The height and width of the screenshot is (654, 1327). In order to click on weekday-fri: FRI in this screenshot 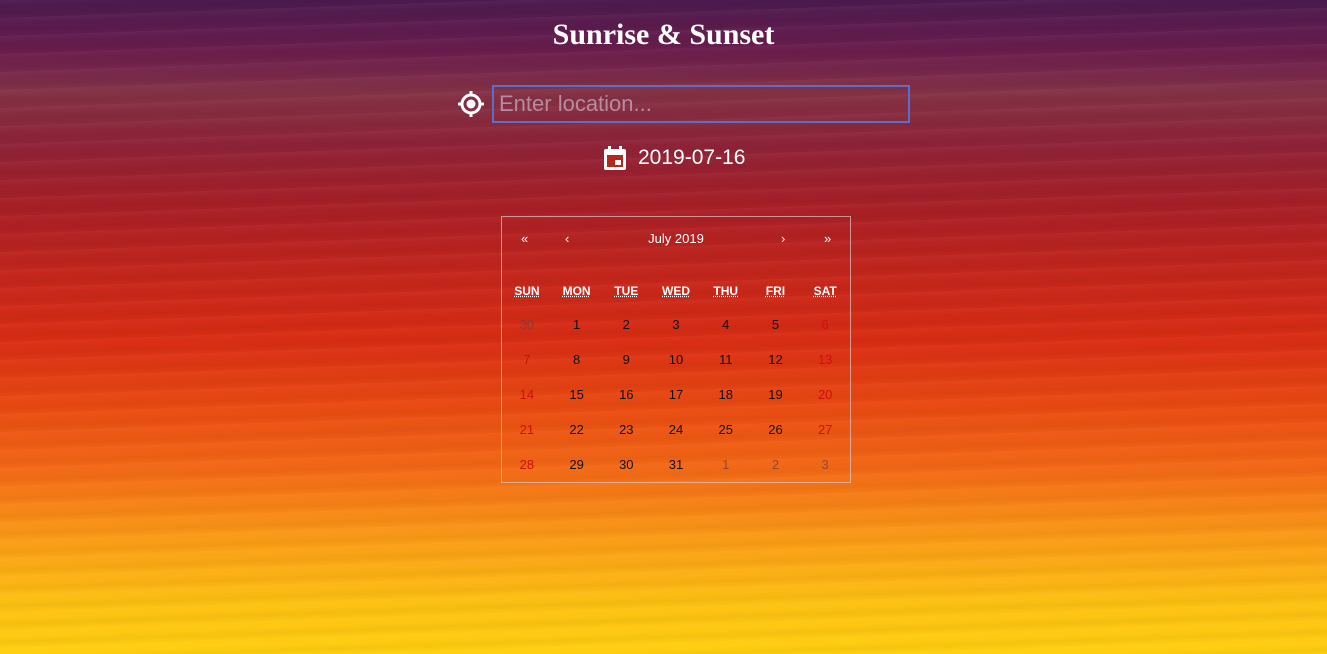, I will do `click(775, 291)`.